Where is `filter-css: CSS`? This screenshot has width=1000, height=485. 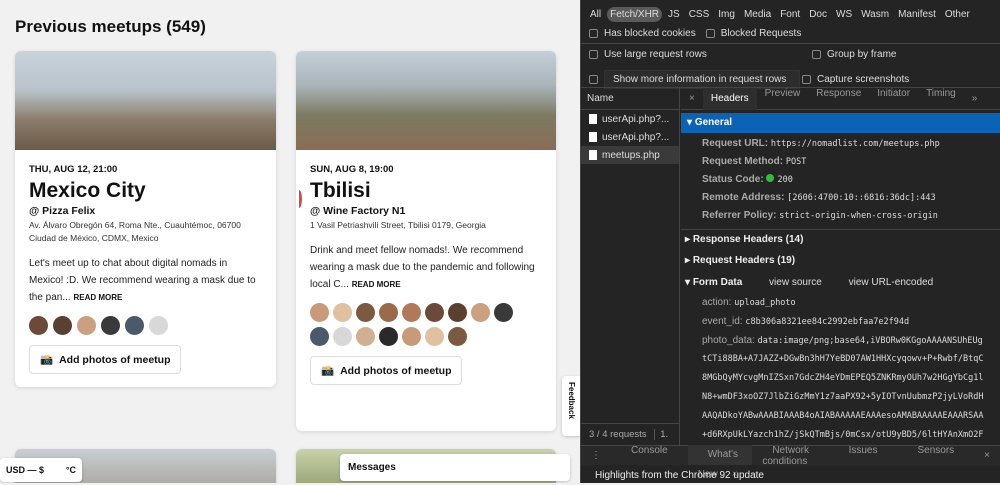 filter-css: CSS is located at coordinates (699, 14).